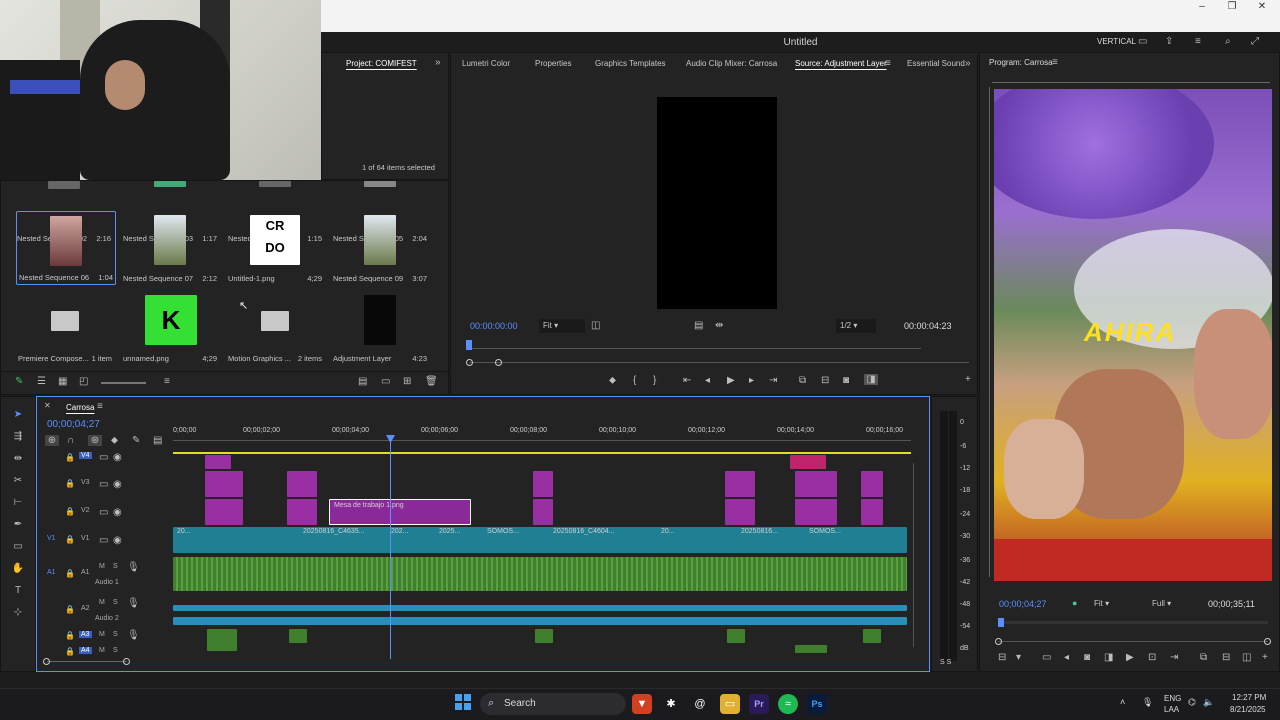 The image size is (1280, 720). I want to click on premiere-pro-icon: Pr, so click(759, 704).